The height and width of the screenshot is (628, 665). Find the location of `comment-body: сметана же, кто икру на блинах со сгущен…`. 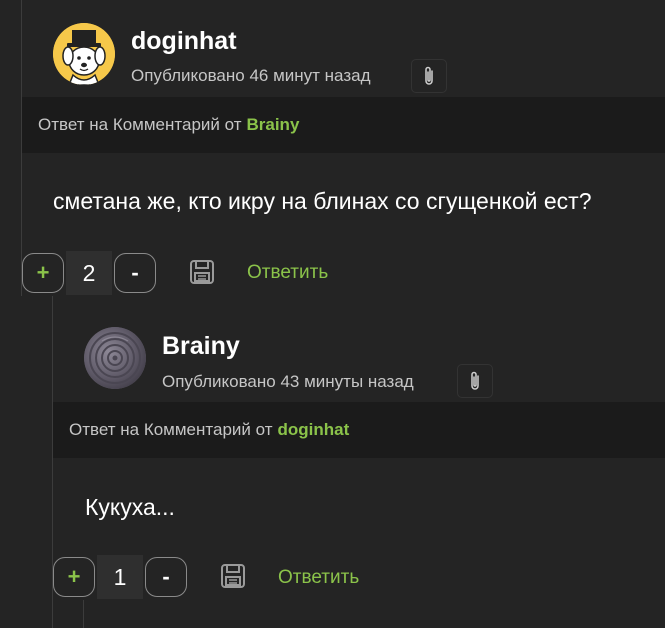

comment-body: сметана же, кто икру на блинах со сгущен… is located at coordinates (322, 201).